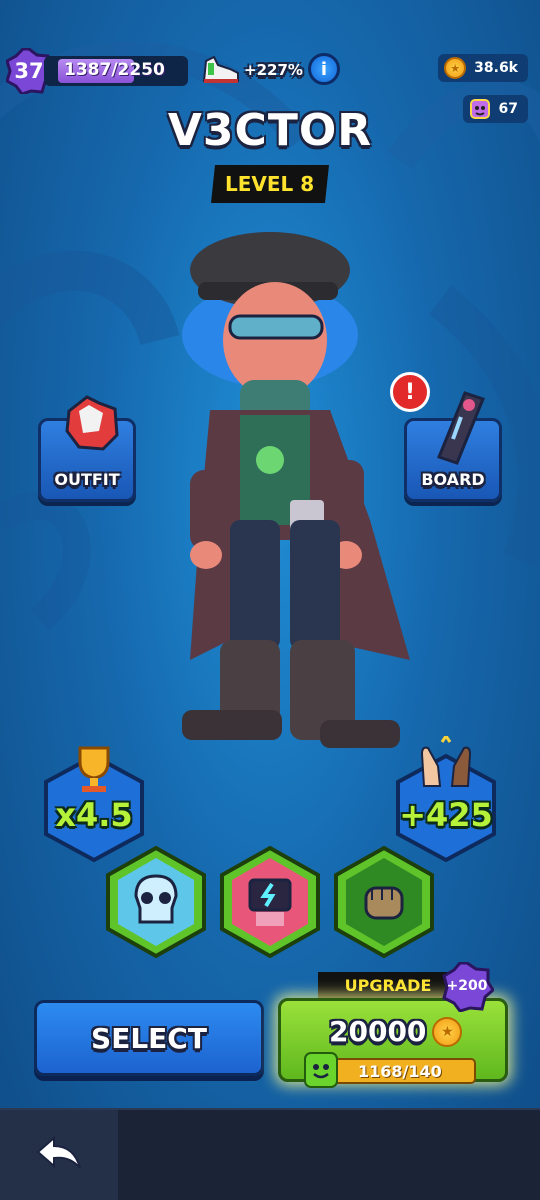 This screenshot has width=540, height=1200. I want to click on character-level-tag: LEVEL 8, so click(270, 184).